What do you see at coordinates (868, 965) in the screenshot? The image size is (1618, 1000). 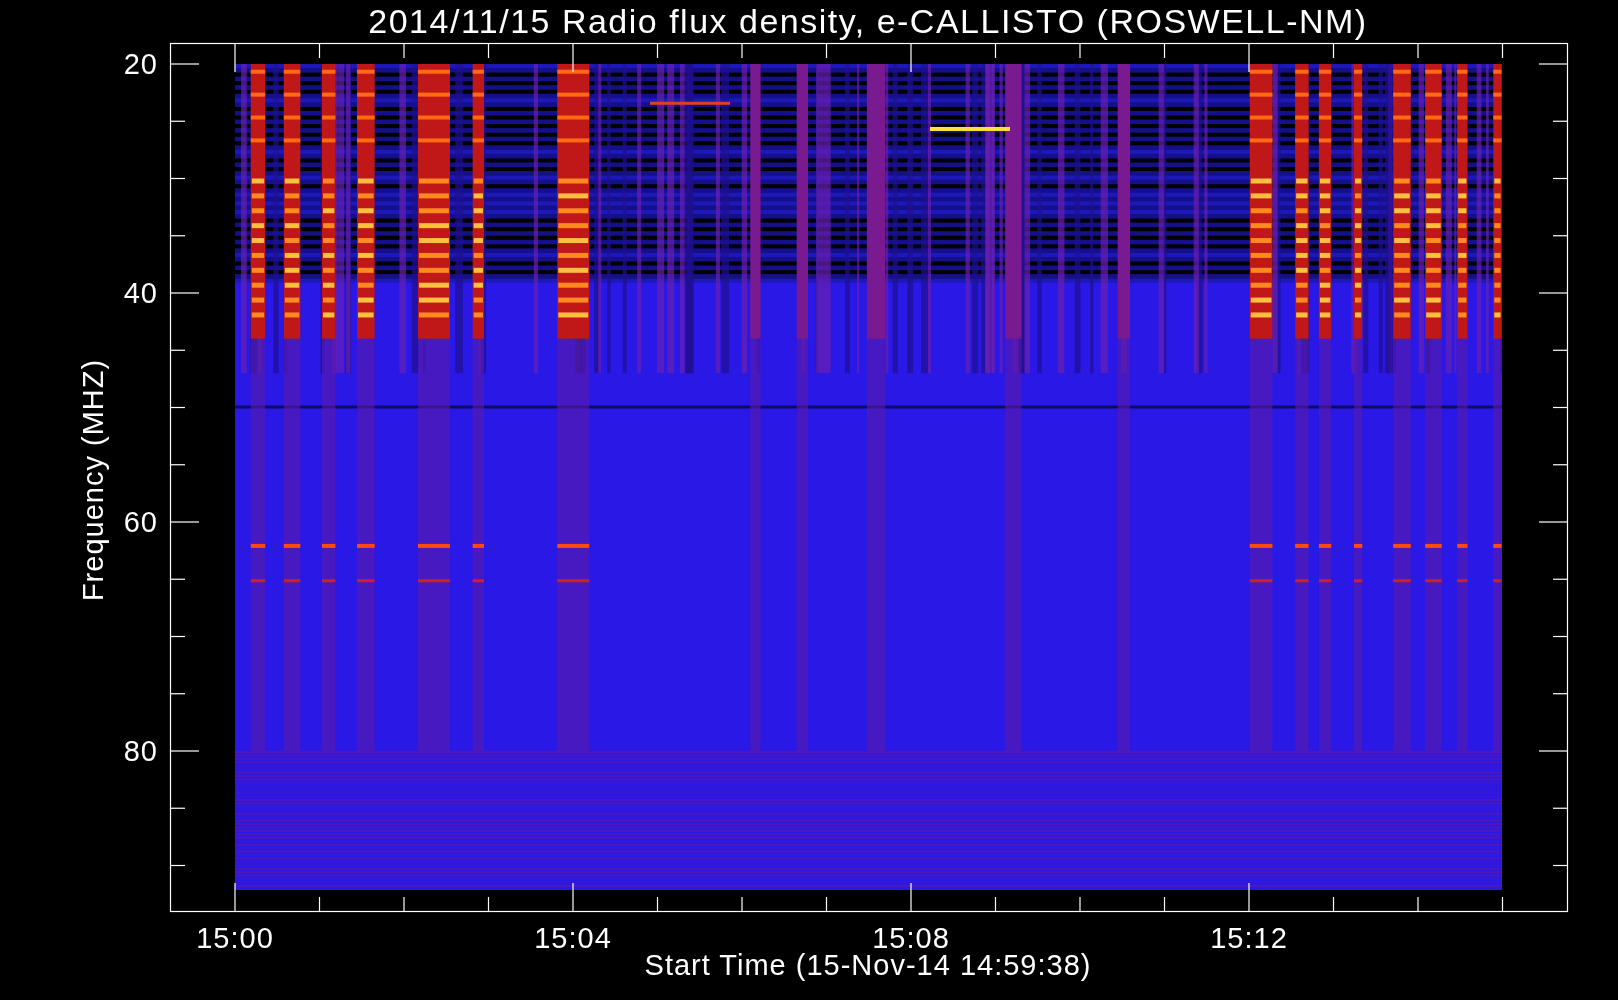 I see `axis-title: Start Time (15-Nov-14 14:59:38)` at bounding box center [868, 965].